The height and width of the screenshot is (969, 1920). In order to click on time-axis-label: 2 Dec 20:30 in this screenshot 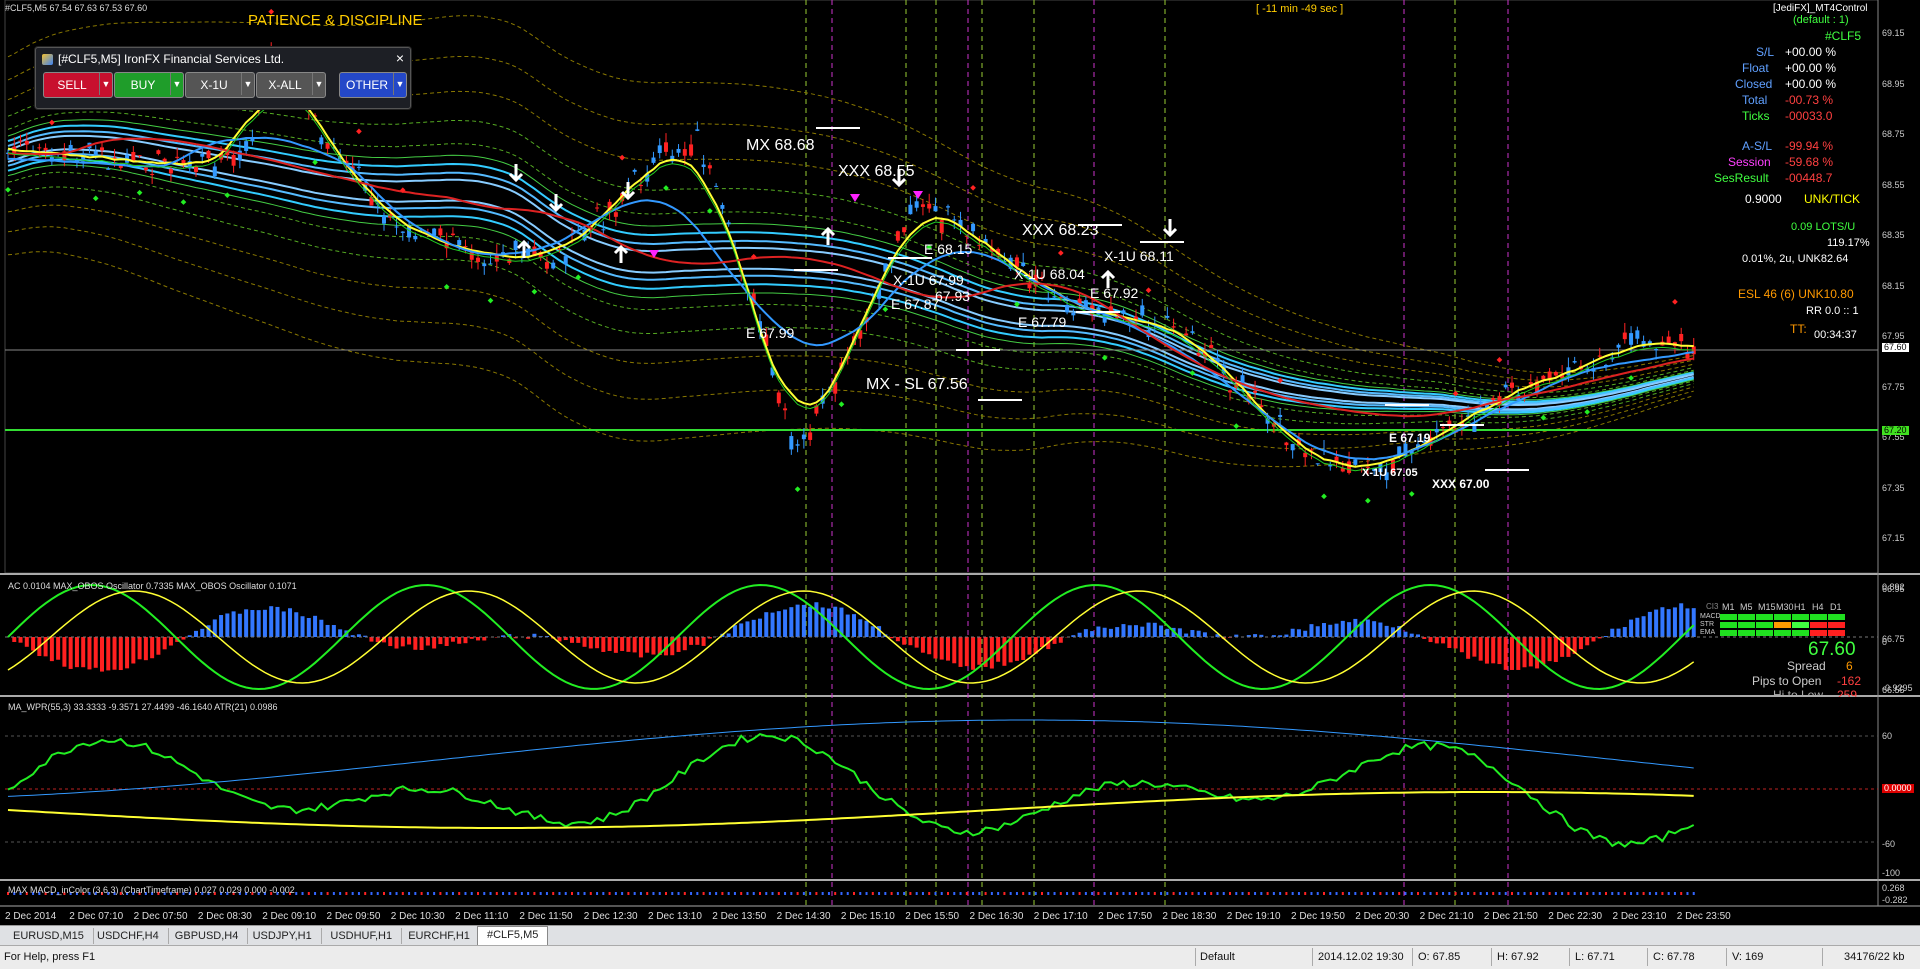, I will do `click(1382, 916)`.